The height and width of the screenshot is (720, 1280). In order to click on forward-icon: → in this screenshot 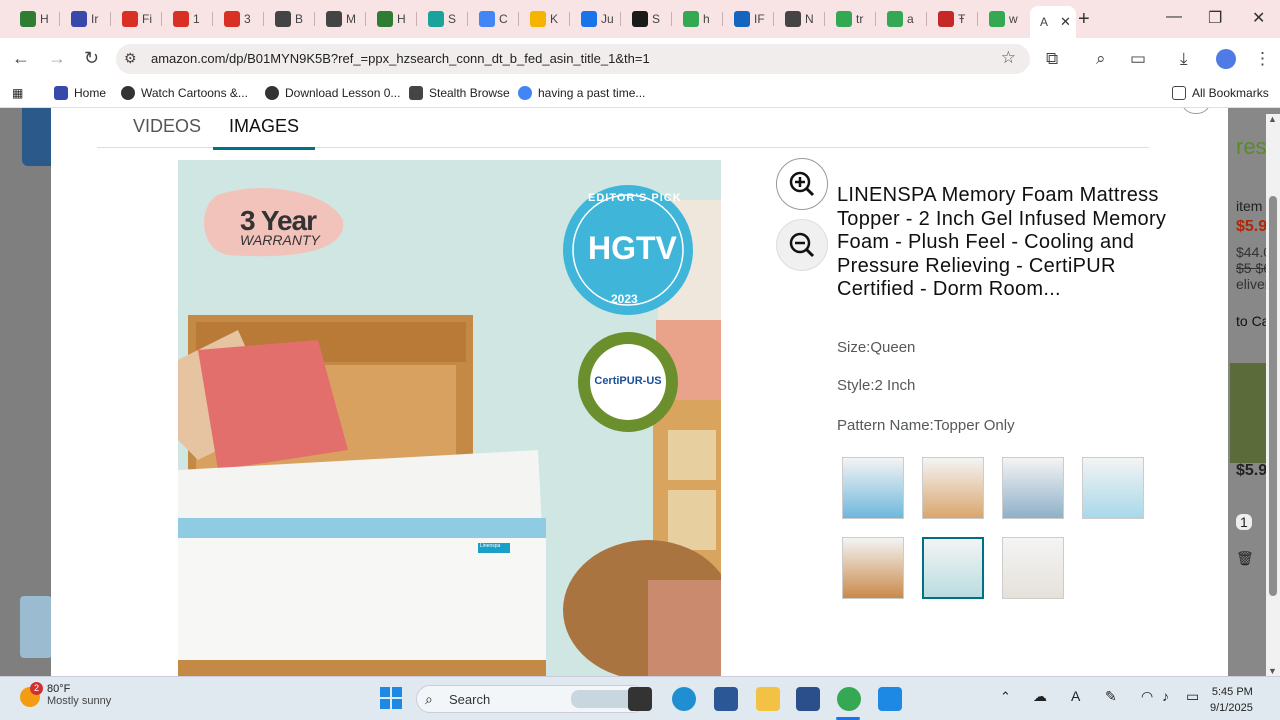, I will do `click(57, 58)`.